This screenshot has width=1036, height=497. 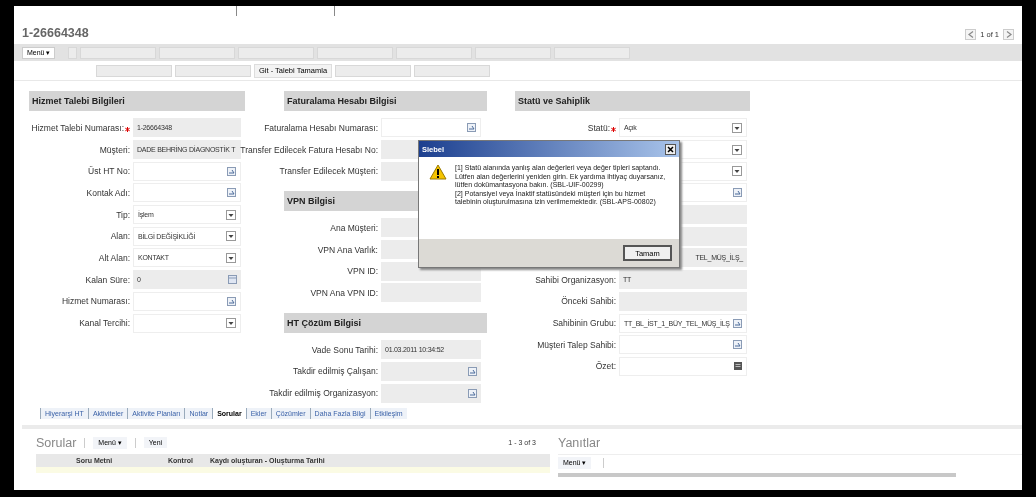 I want to click on field-label: Önceki Sahibi:, so click(x=588, y=301).